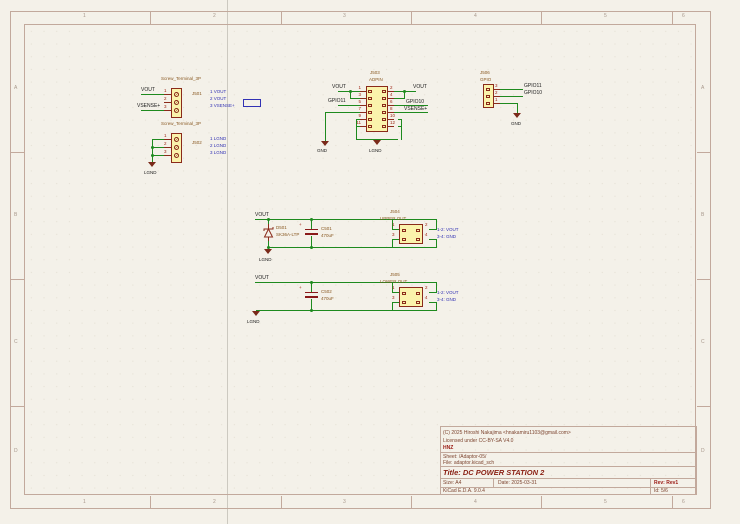  Describe the element at coordinates (393, 122) in the screenshot. I see `pin-number: 12` at that location.